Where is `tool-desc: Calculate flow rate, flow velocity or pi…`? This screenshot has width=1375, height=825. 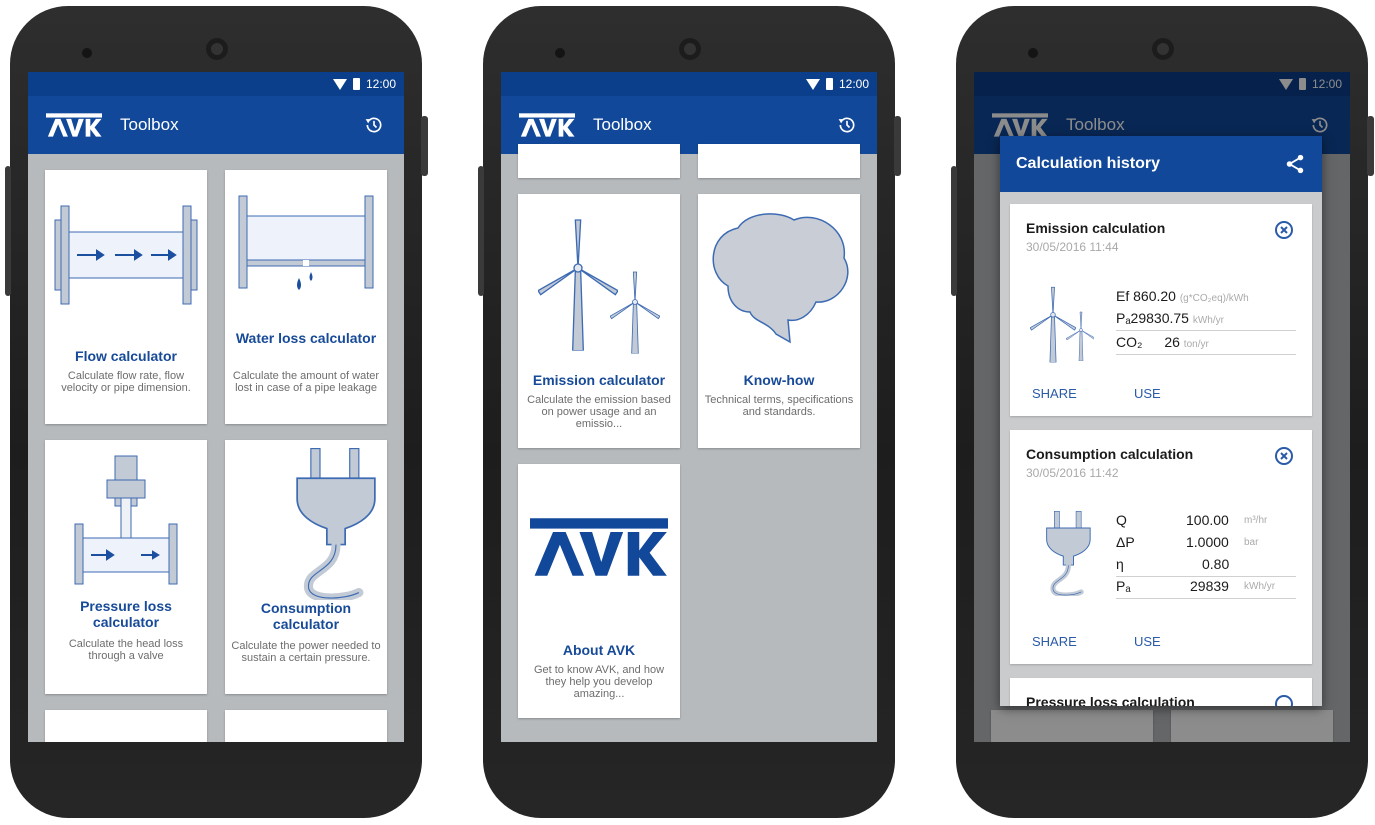
tool-desc: Calculate flow rate, flow velocity or pi… is located at coordinates (126, 382).